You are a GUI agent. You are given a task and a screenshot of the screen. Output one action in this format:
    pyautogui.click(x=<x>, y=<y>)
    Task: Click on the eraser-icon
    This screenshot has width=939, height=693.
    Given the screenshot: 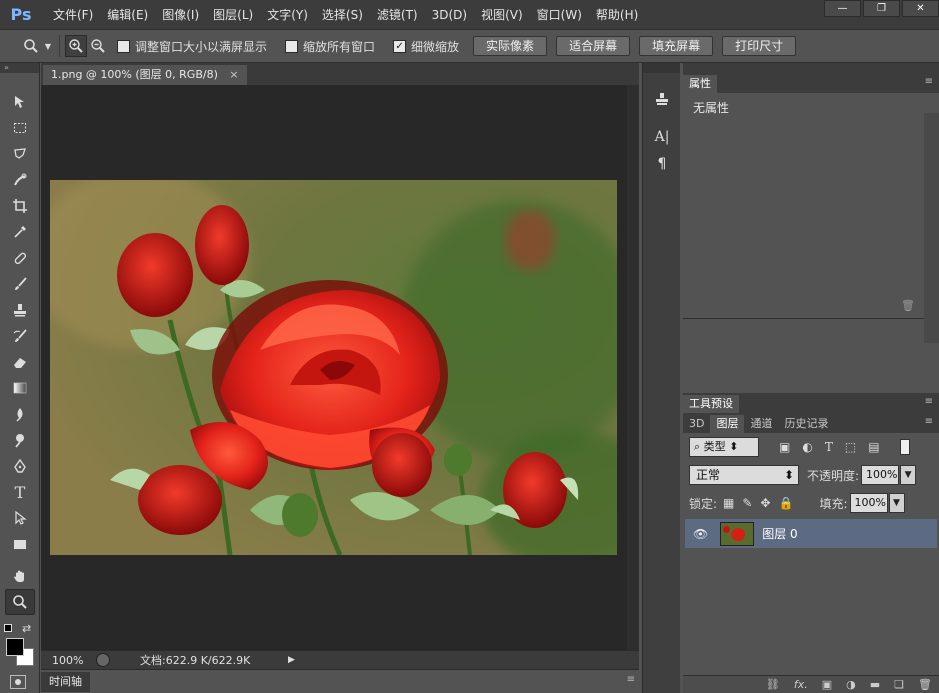 What is the action you would take?
    pyautogui.click(x=20, y=362)
    